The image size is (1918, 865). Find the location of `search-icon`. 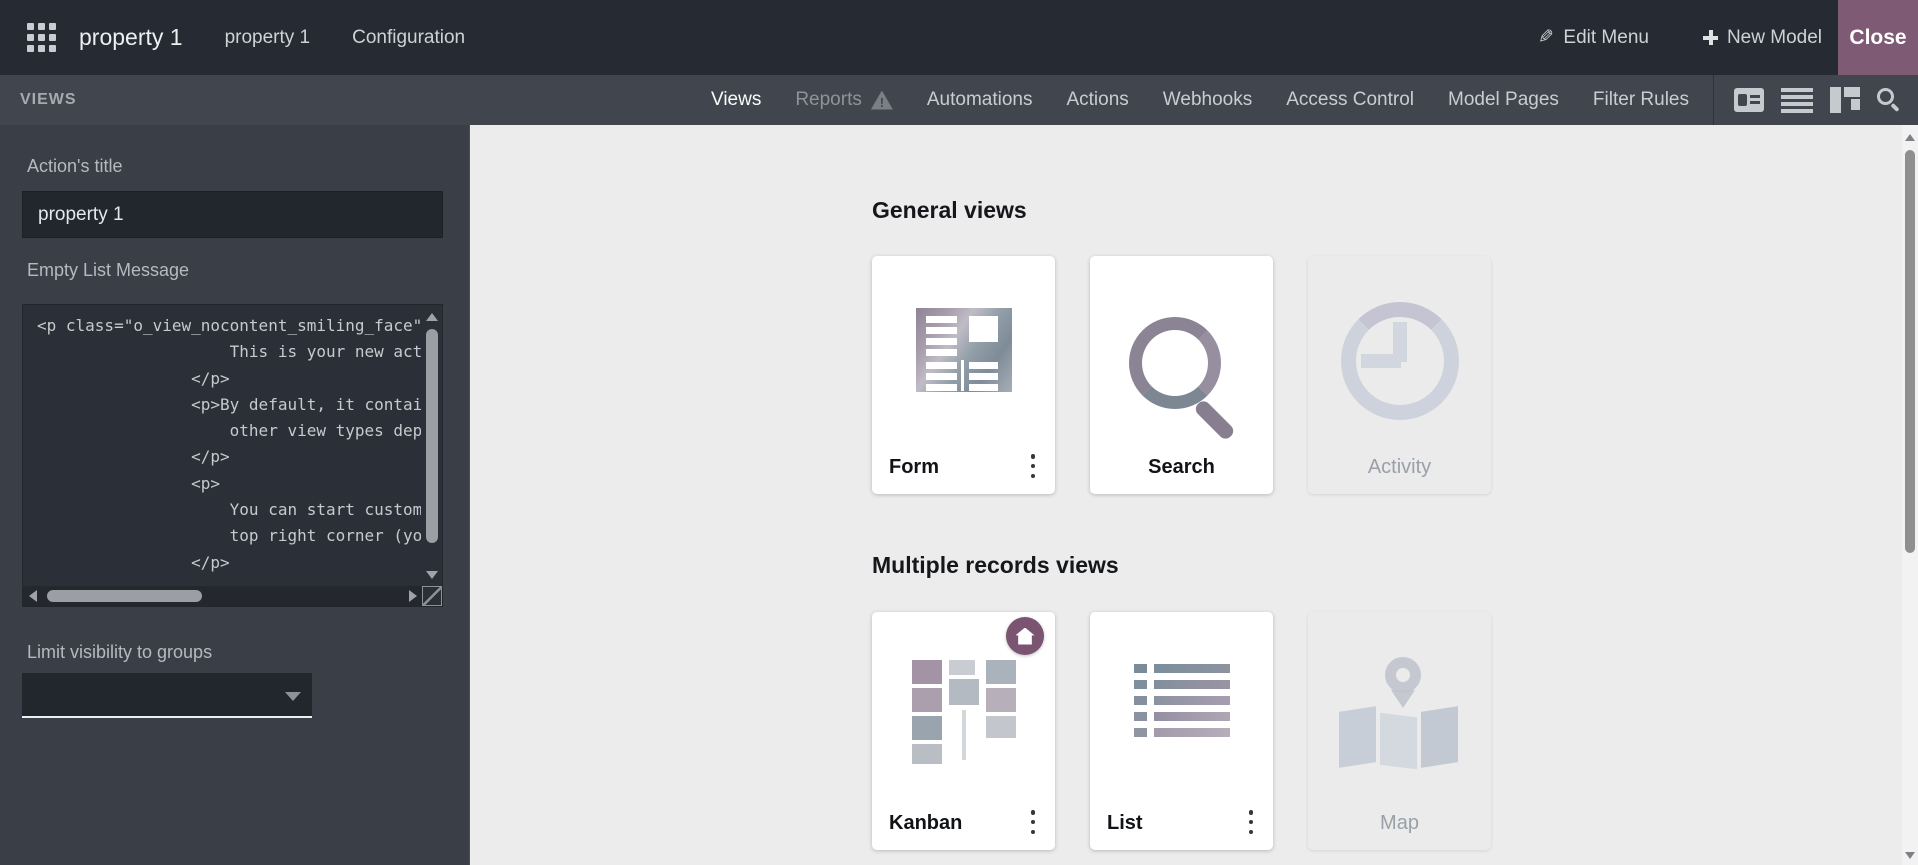

search-icon is located at coordinates (1889, 100).